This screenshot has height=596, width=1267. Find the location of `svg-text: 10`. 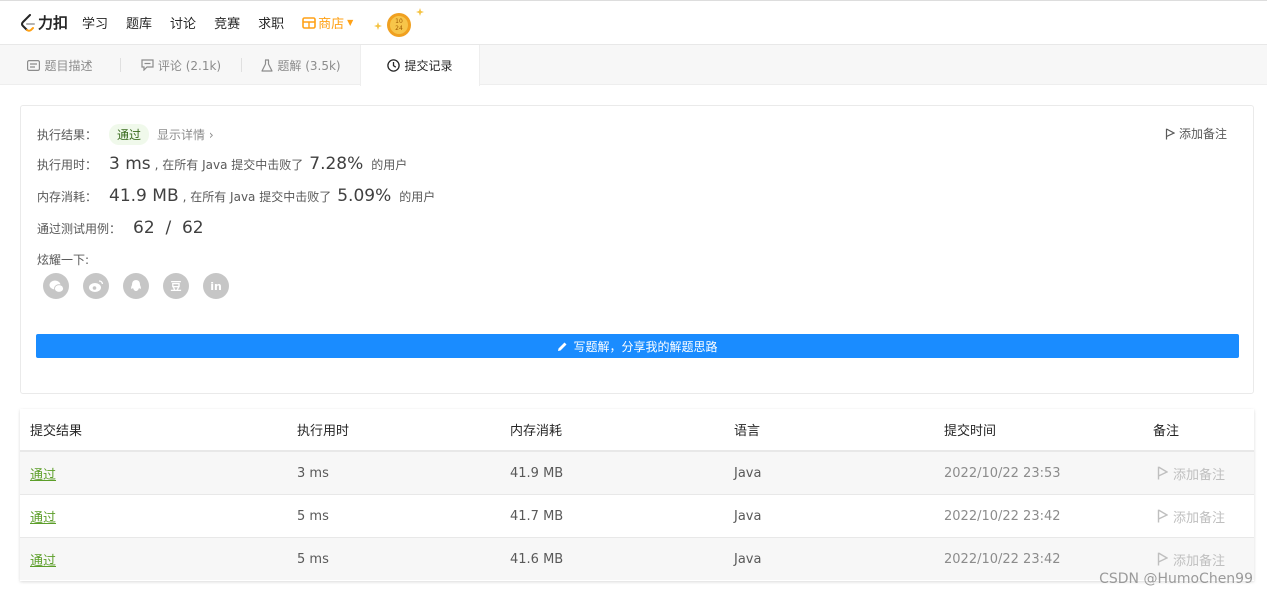

svg-text: 10 is located at coordinates (399, 21).